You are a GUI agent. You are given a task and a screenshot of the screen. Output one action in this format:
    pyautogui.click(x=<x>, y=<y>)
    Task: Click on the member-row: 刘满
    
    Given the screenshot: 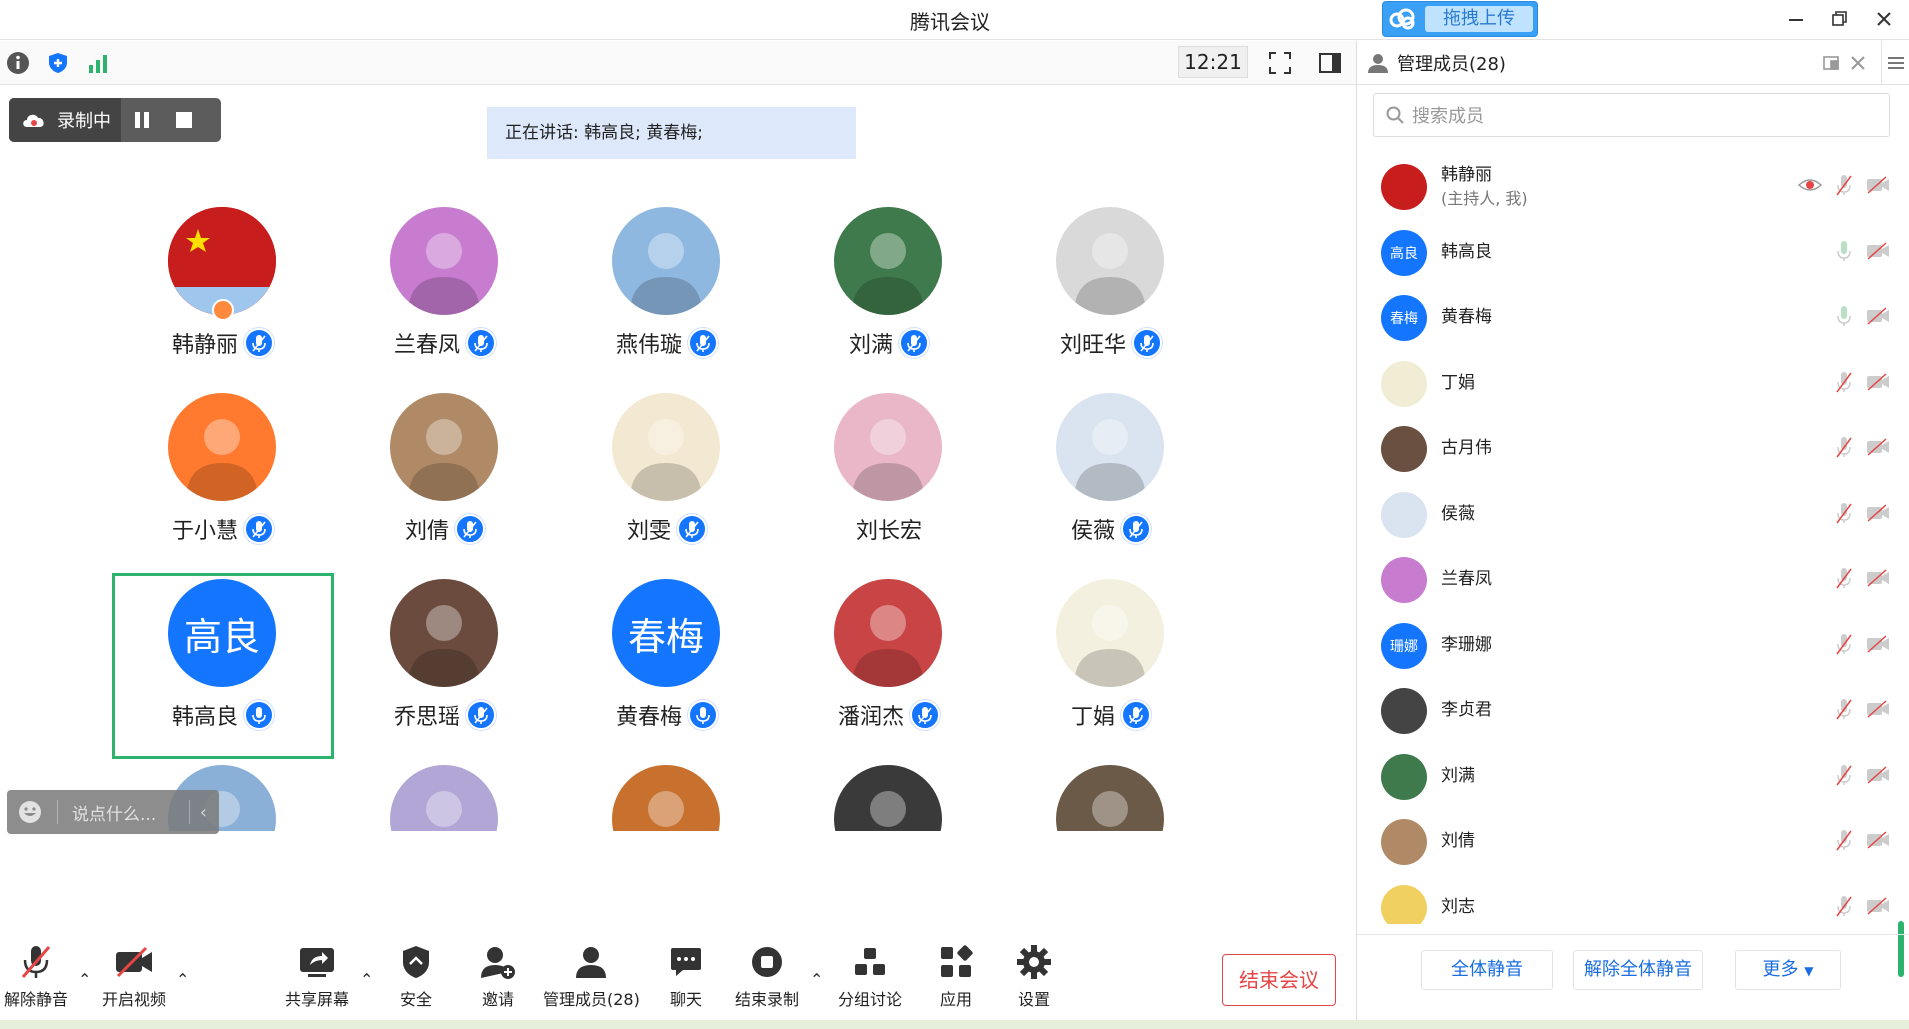 What is the action you would take?
    pyautogui.click(x=1633, y=777)
    